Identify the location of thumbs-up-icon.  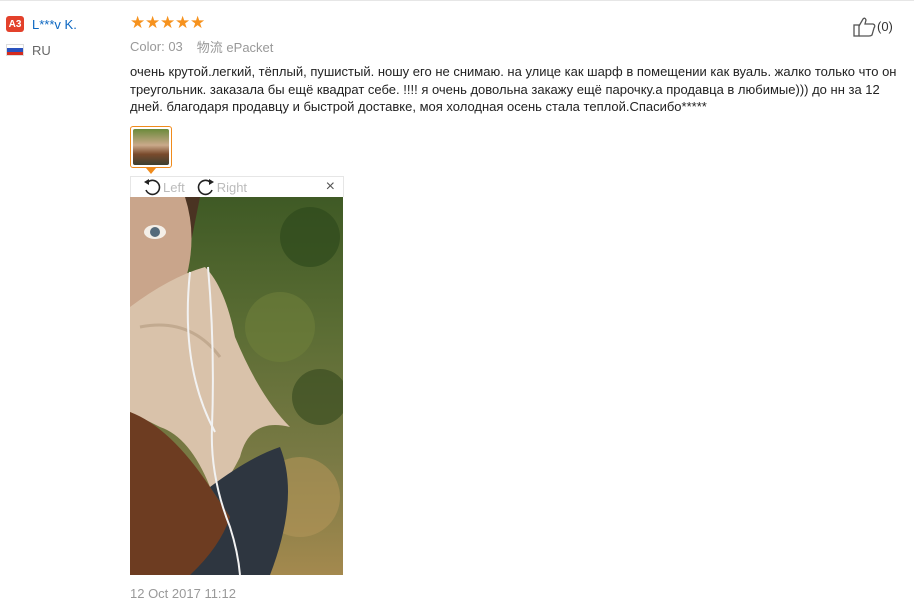
(864, 27).